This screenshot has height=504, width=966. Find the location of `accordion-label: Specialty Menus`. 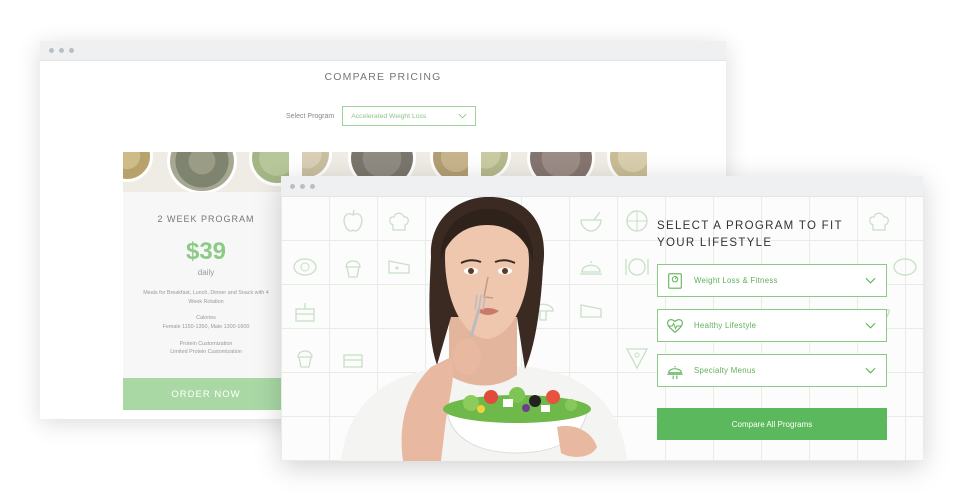

accordion-label: Specialty Menus is located at coordinates (725, 370).